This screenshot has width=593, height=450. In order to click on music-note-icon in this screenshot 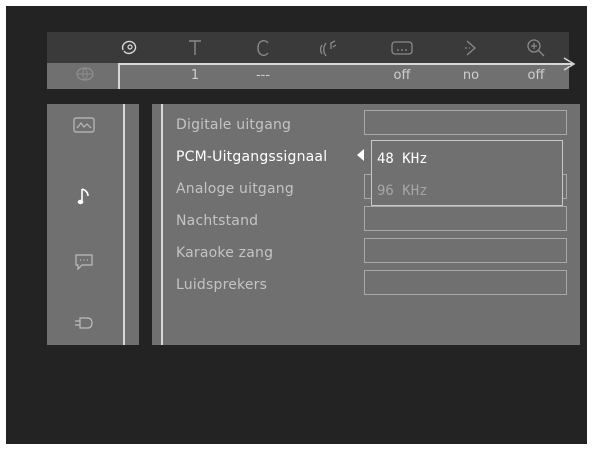, I will do `click(84, 197)`.